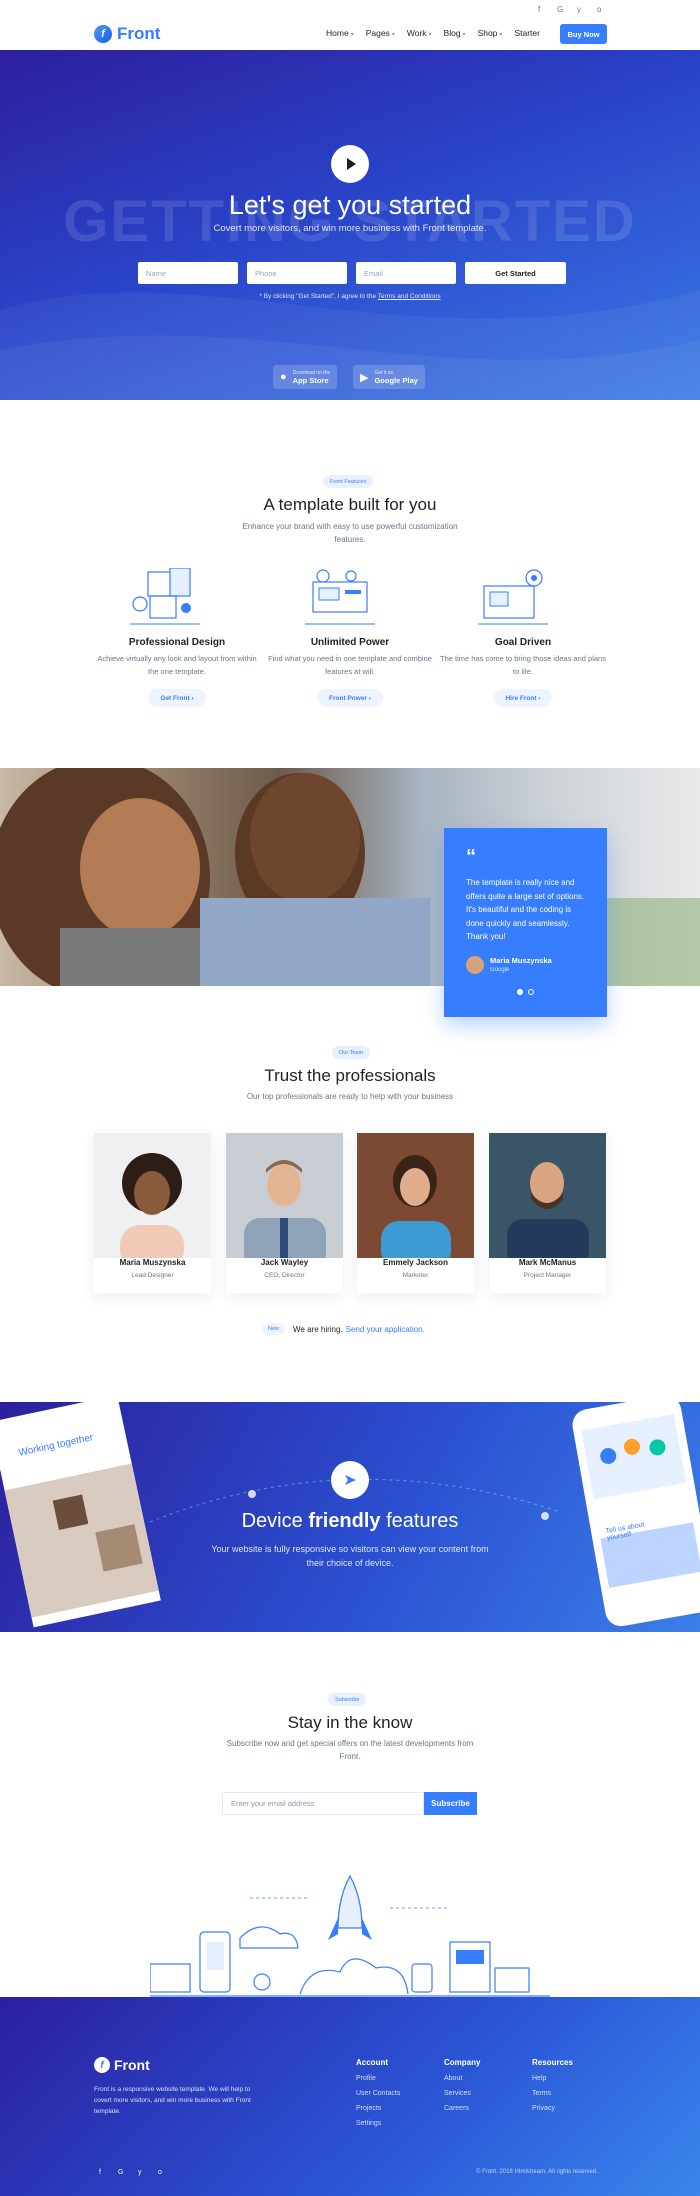 Image resolution: width=700 pixels, height=2196 pixels. Describe the element at coordinates (389, 377) in the screenshot. I see `google-play-button: ▶ Get it on Google Play` at that location.